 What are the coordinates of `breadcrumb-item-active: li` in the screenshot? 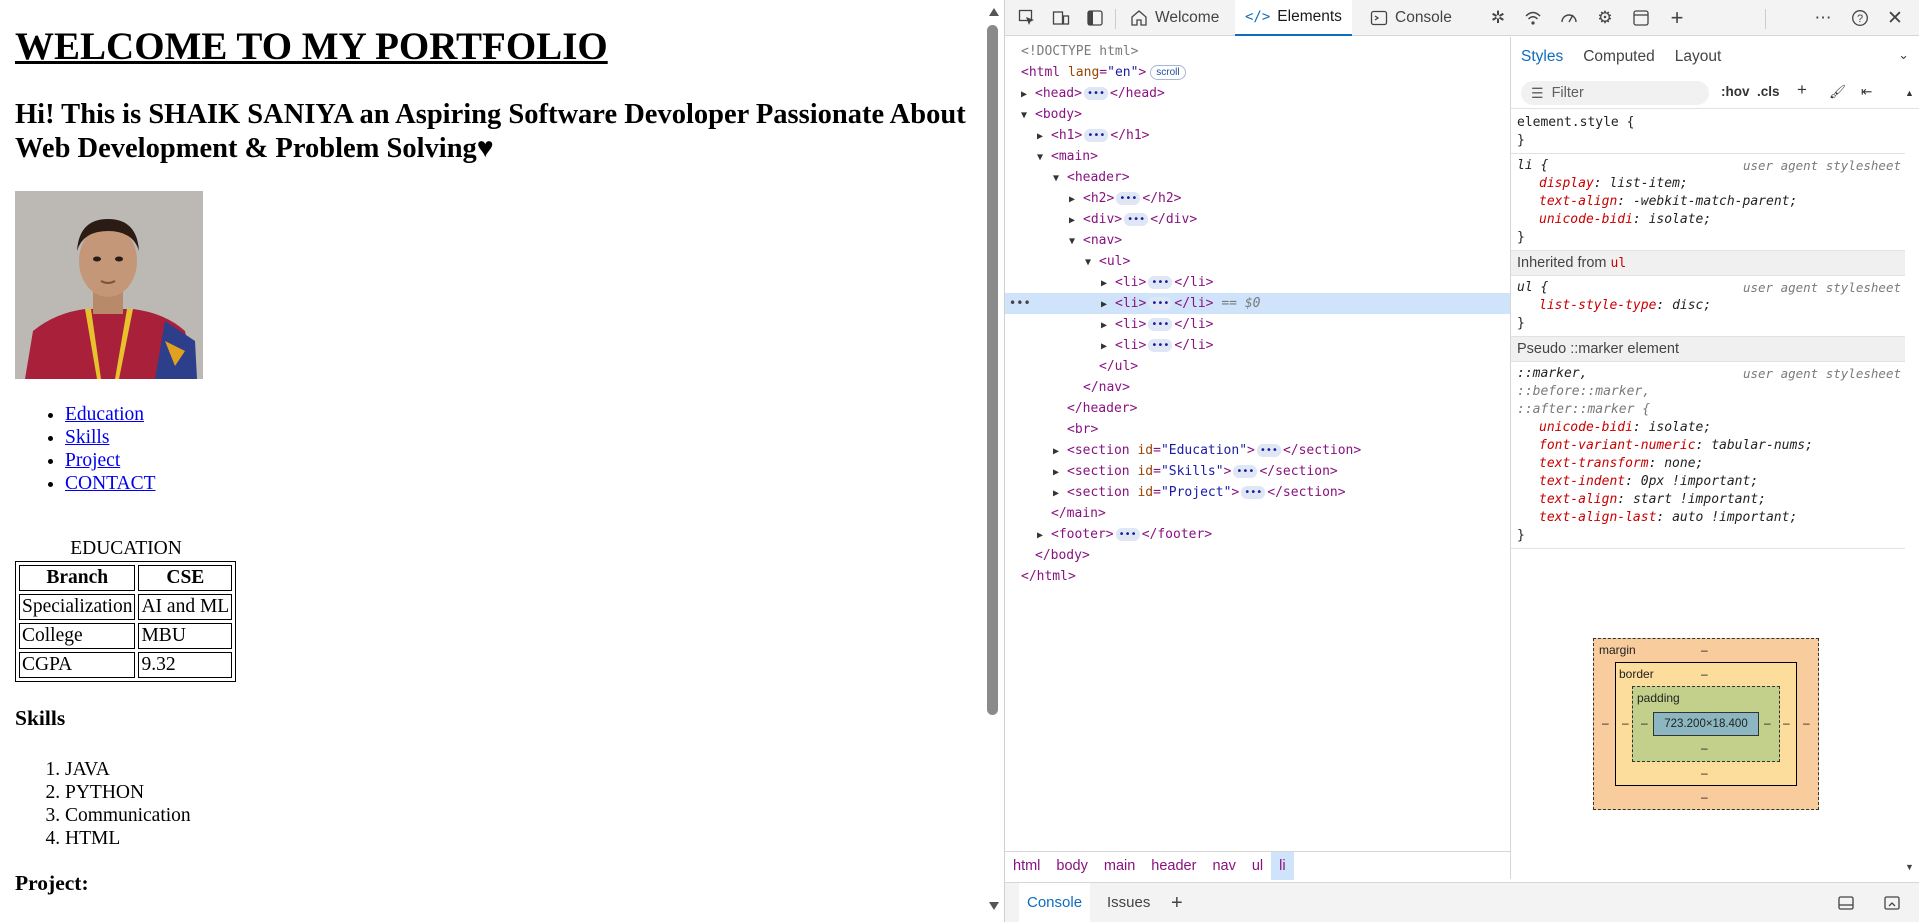 It's located at (1282, 865).